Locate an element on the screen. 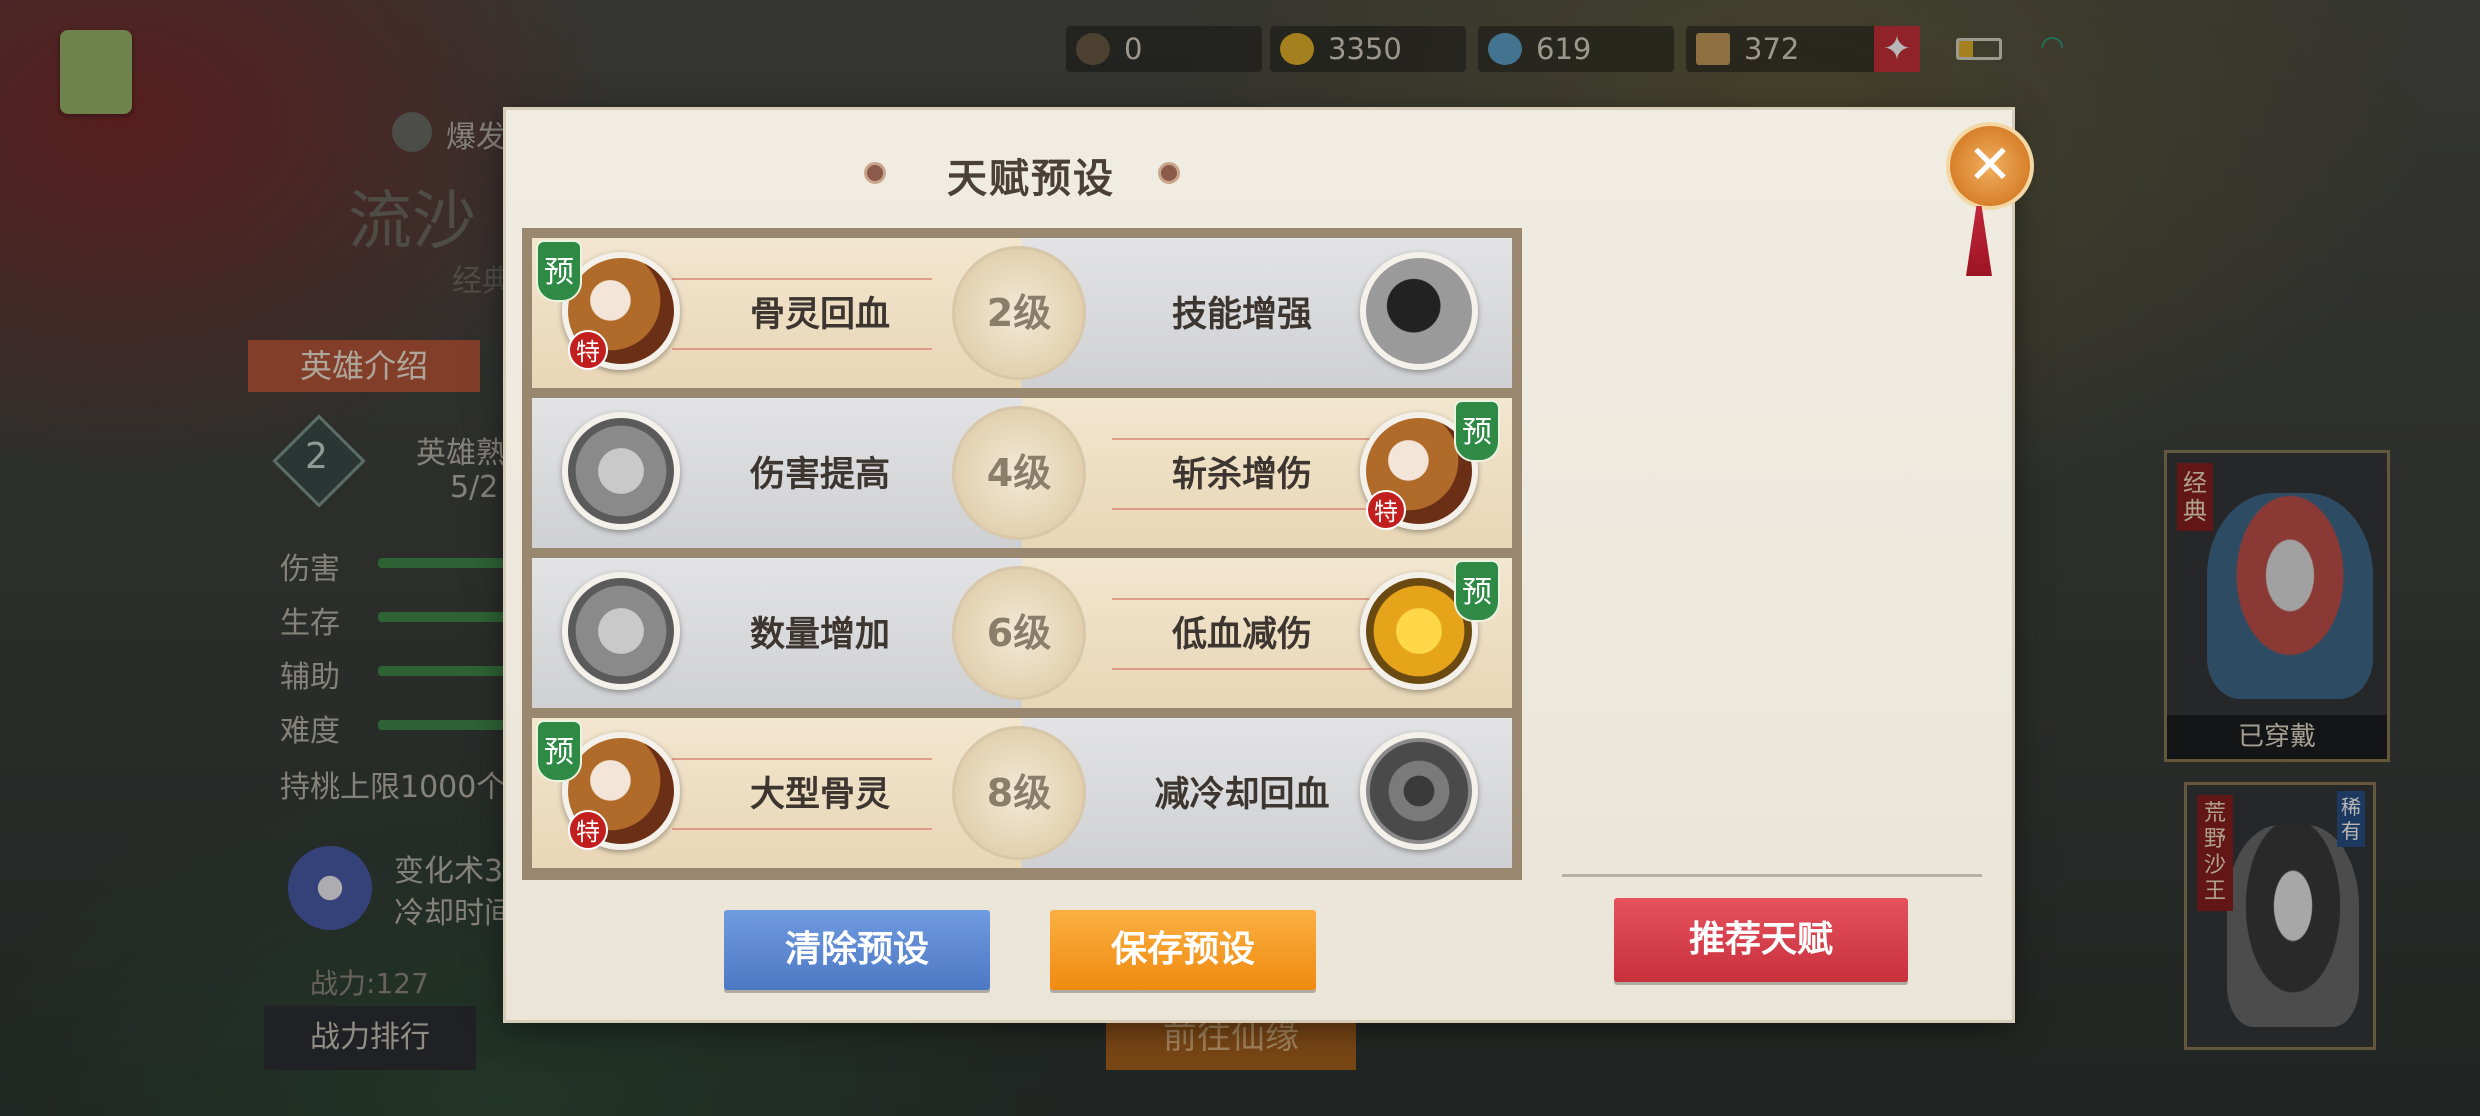 This screenshot has width=2480, height=1116. save-preset-button: 保存预设 is located at coordinates (1183, 950).